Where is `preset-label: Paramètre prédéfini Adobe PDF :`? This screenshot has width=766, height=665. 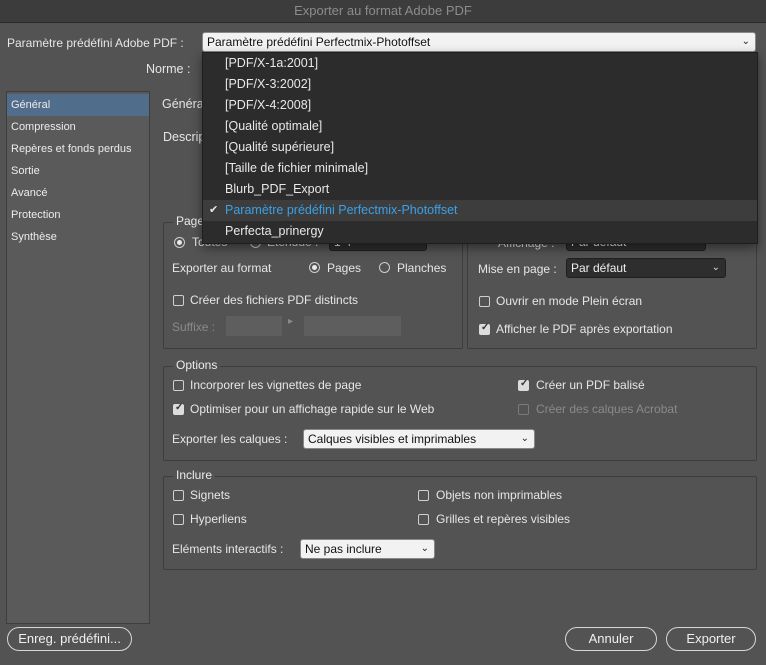
preset-label: Paramètre prédéfini Adobe PDF : is located at coordinates (95, 43).